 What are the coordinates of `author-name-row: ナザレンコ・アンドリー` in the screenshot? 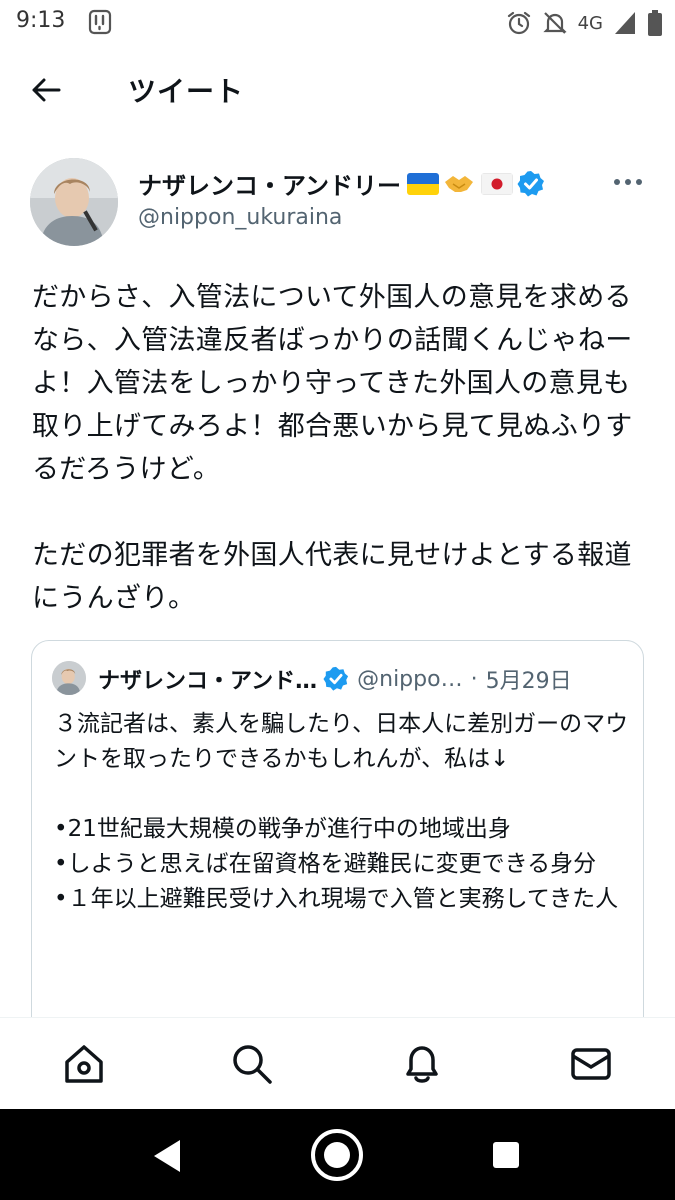 It's located at (341, 183).